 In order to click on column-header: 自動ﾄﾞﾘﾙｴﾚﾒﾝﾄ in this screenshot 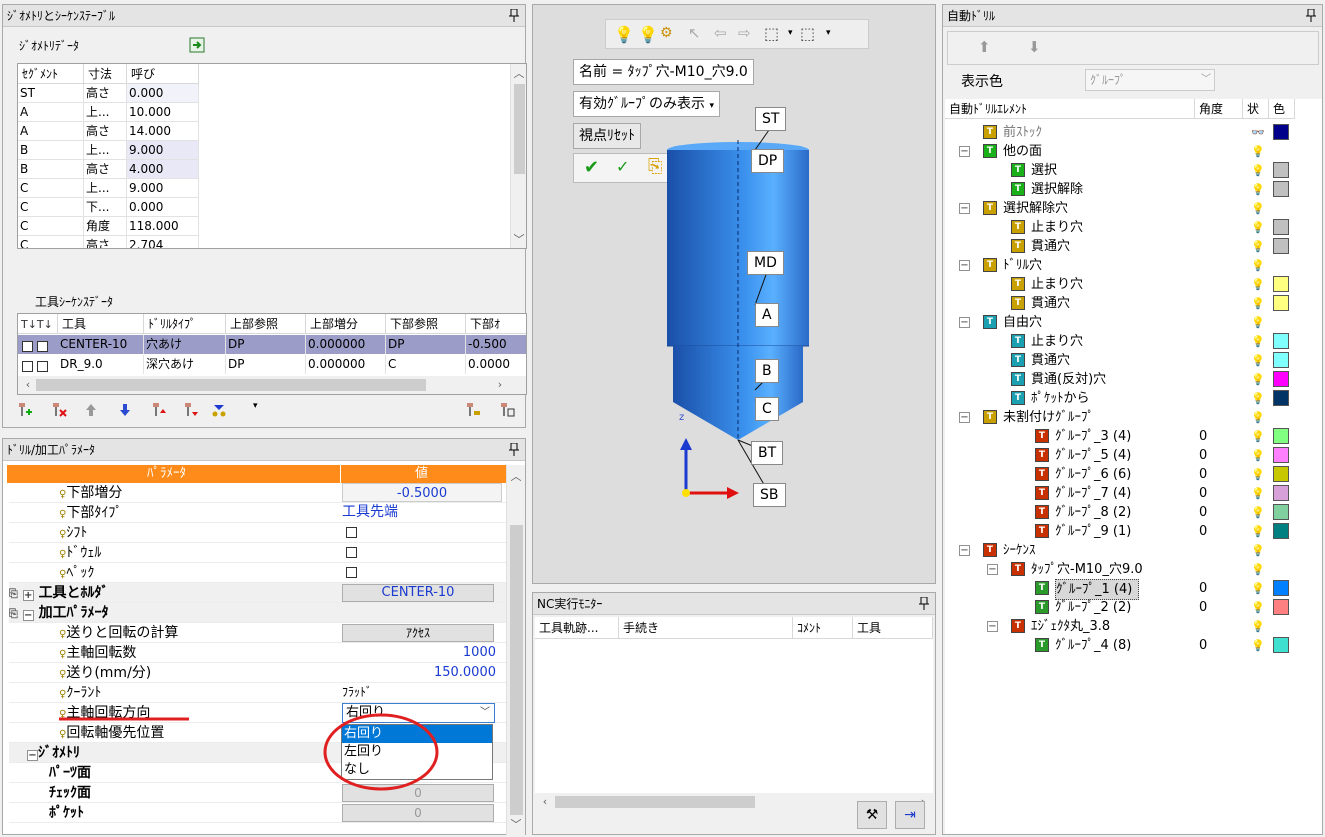, I will do `click(1070, 109)`.